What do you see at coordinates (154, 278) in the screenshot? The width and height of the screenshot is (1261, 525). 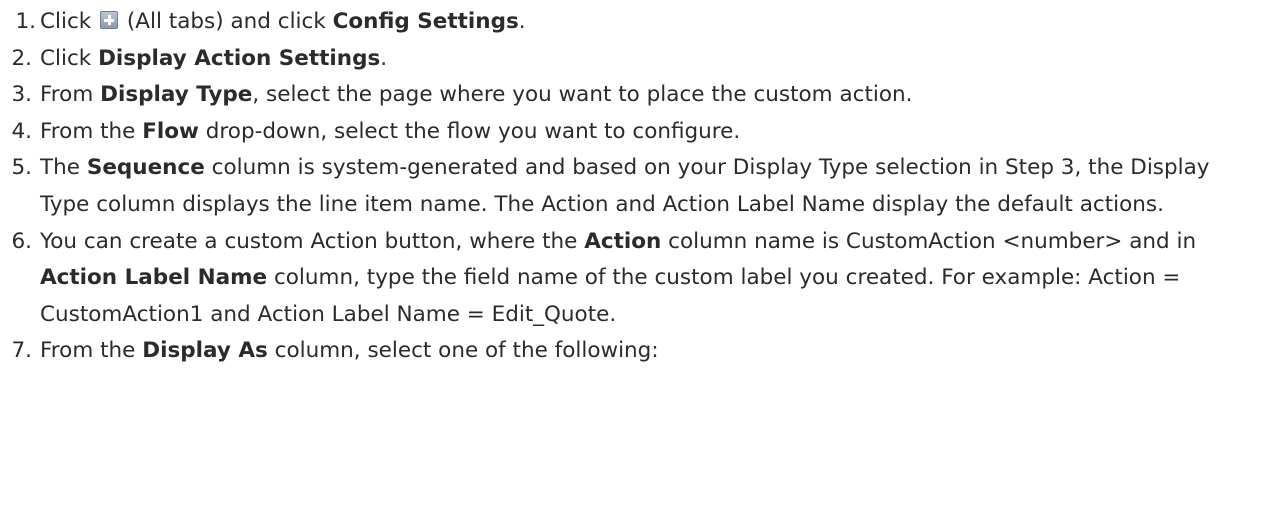 I see `ui-term-action-label-name: Action Label Name` at bounding box center [154, 278].